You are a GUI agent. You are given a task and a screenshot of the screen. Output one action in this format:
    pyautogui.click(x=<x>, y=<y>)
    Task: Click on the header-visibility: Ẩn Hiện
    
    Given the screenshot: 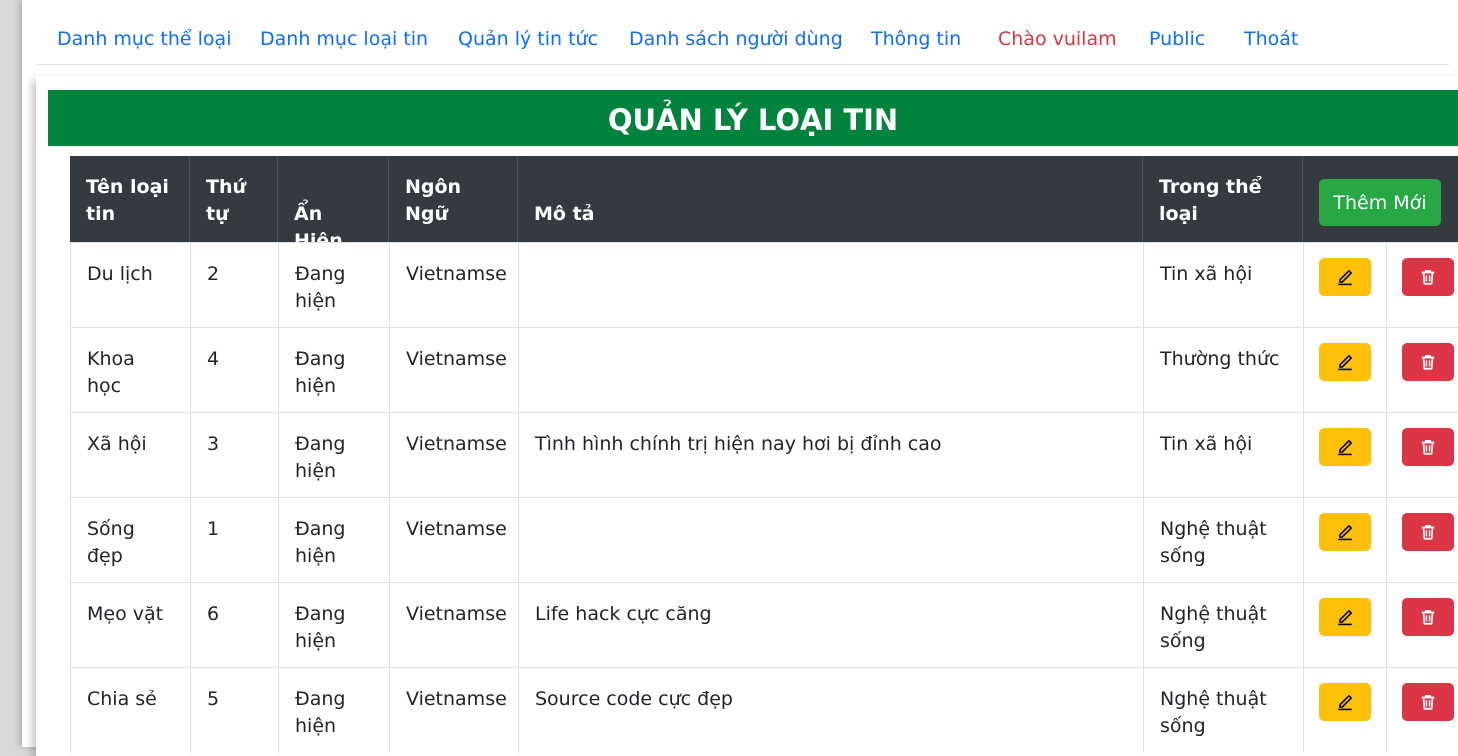 What is the action you would take?
    pyautogui.click(x=333, y=204)
    